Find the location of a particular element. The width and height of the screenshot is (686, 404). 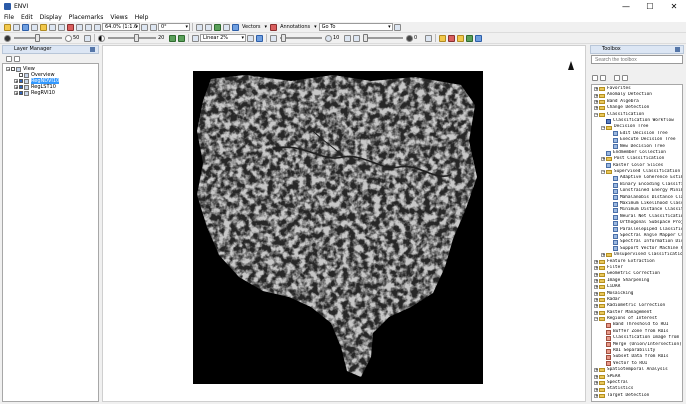

transparency-handle is located at coordinates (365, 38).